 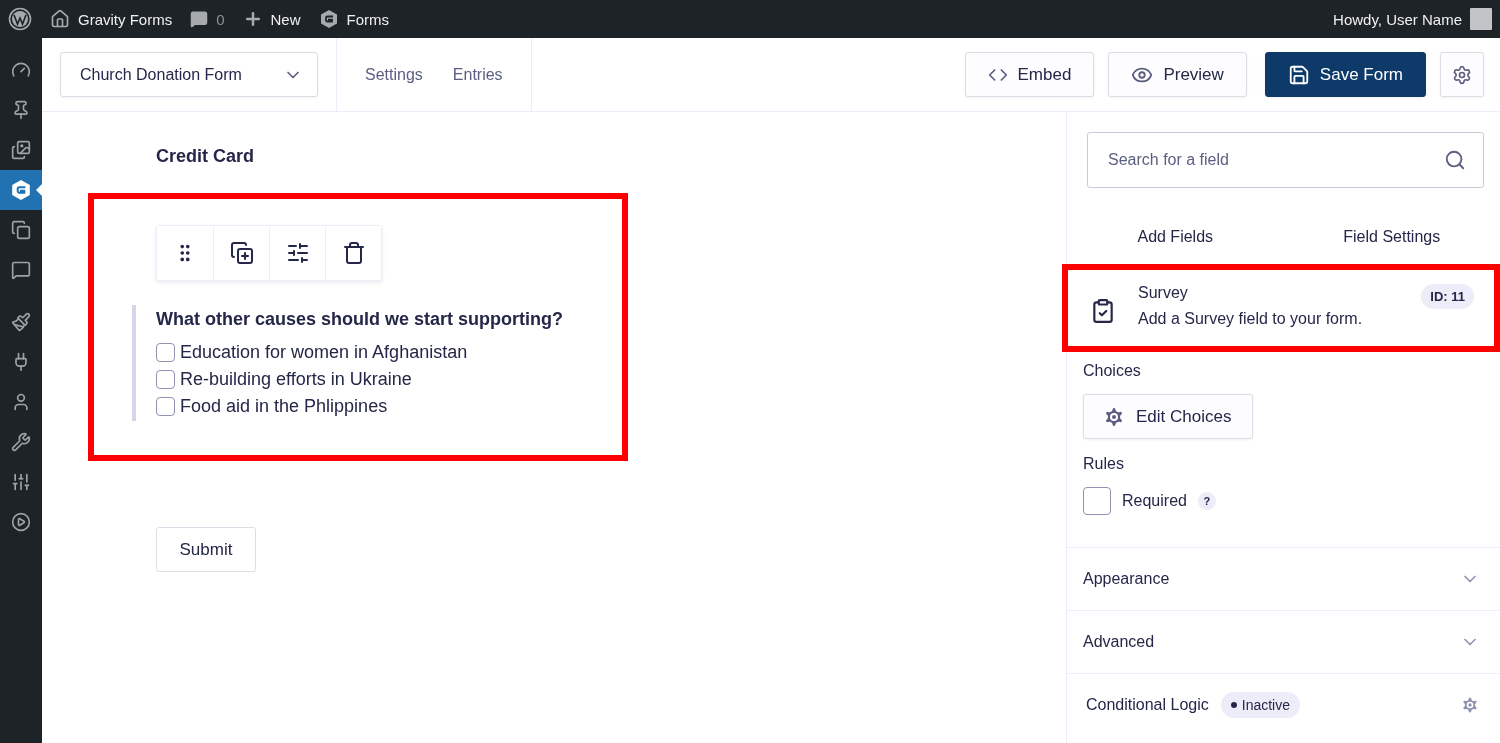 I want to click on trash-icon, so click(x=353, y=253).